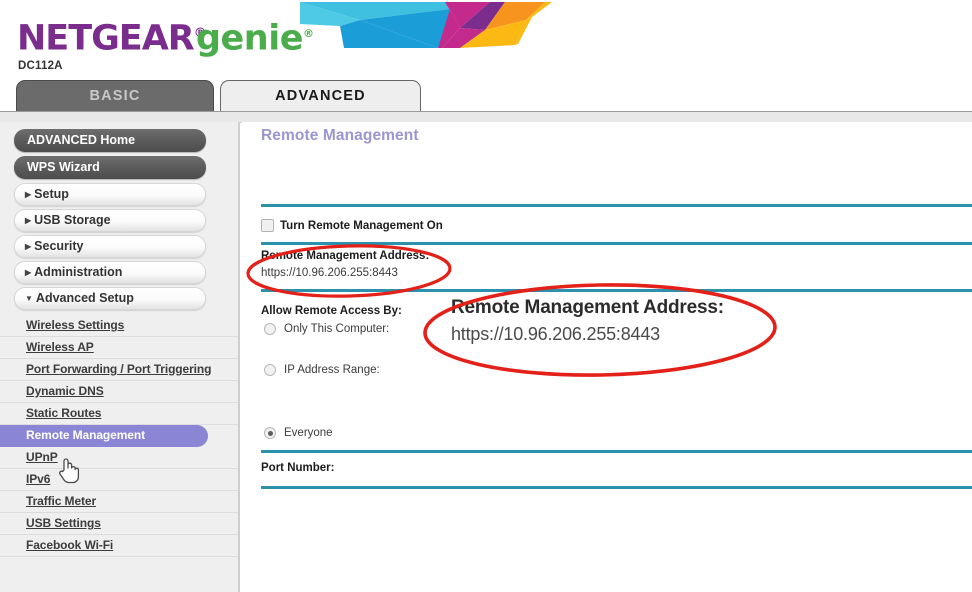 This screenshot has height=592, width=972. Describe the element at coordinates (64, 413) in the screenshot. I see `sidebar-item-label: Static Routes` at that location.